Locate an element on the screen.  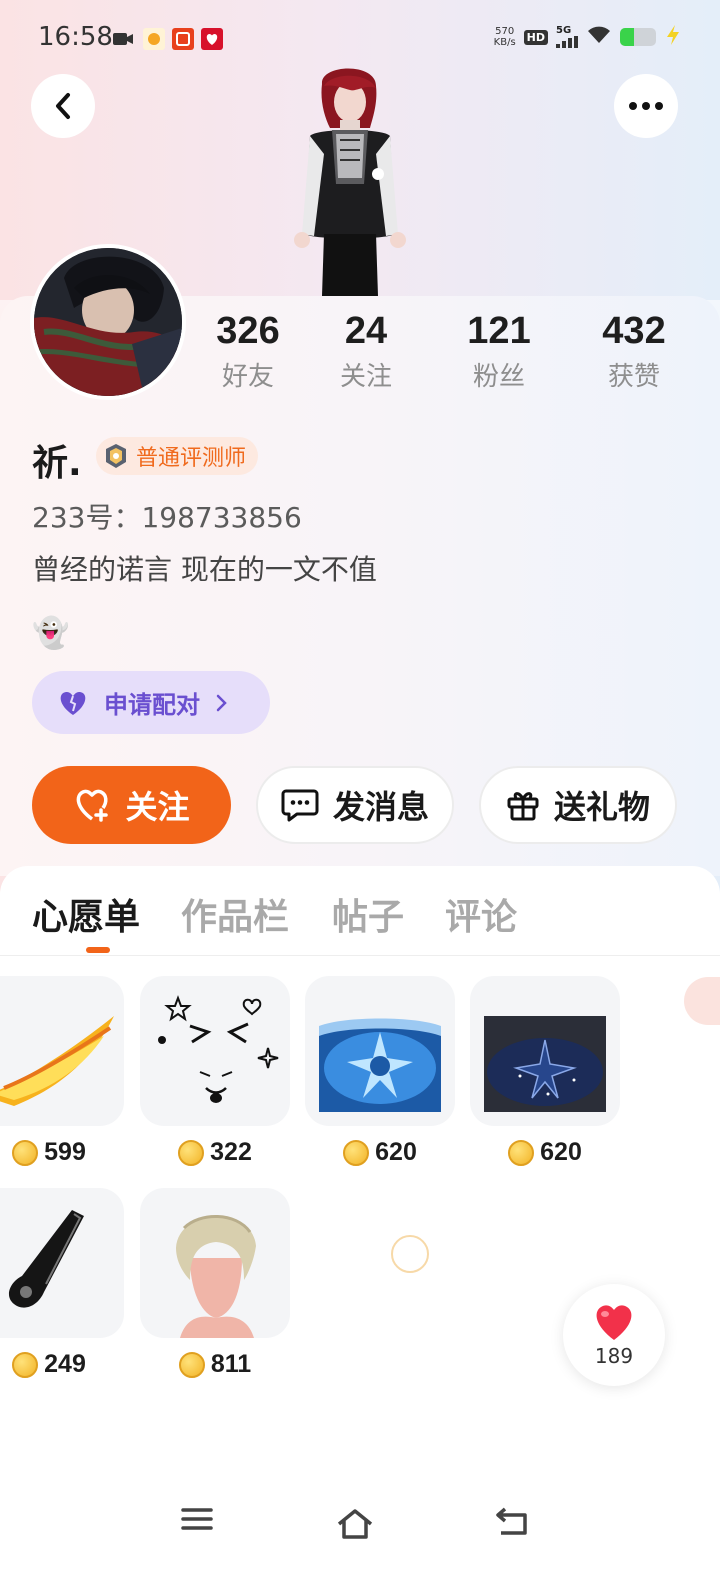
send-message-button: 发消息 is located at coordinates (355, 805).